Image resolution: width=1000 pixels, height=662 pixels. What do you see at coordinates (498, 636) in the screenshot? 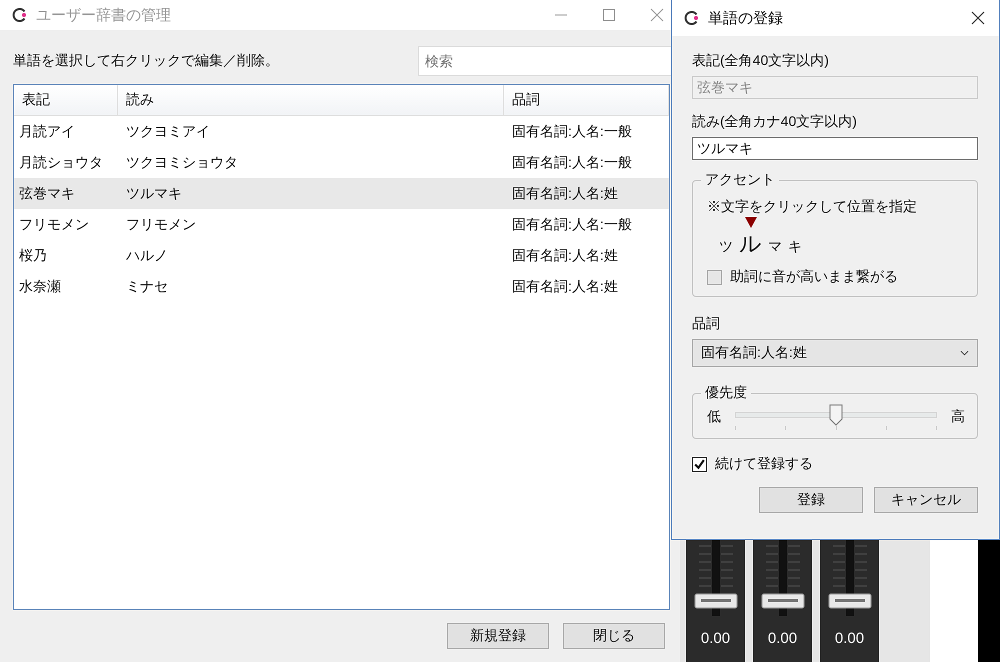
I see `dialog-button: 新規登録` at bounding box center [498, 636].